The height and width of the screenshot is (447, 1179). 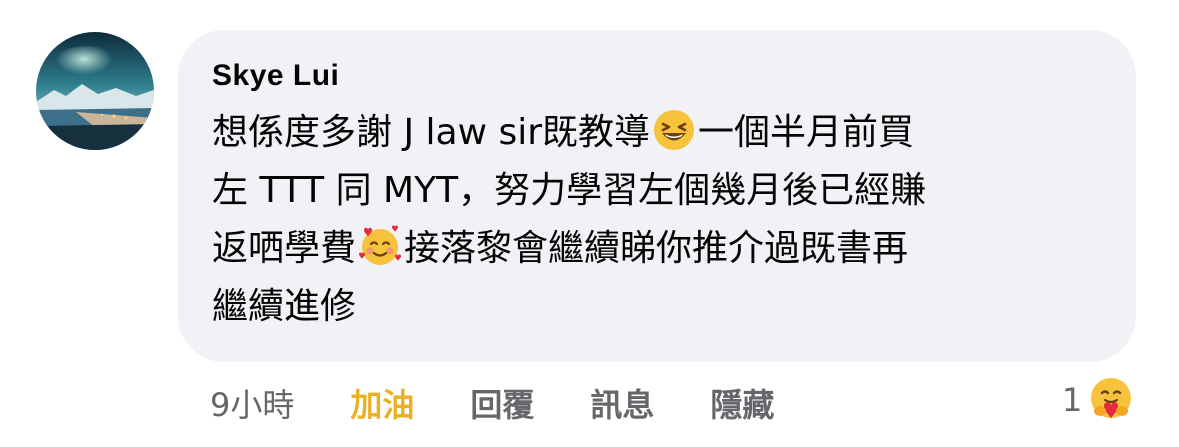 What do you see at coordinates (659, 76) in the screenshot?
I see `comment-author-name: Skye Lui` at bounding box center [659, 76].